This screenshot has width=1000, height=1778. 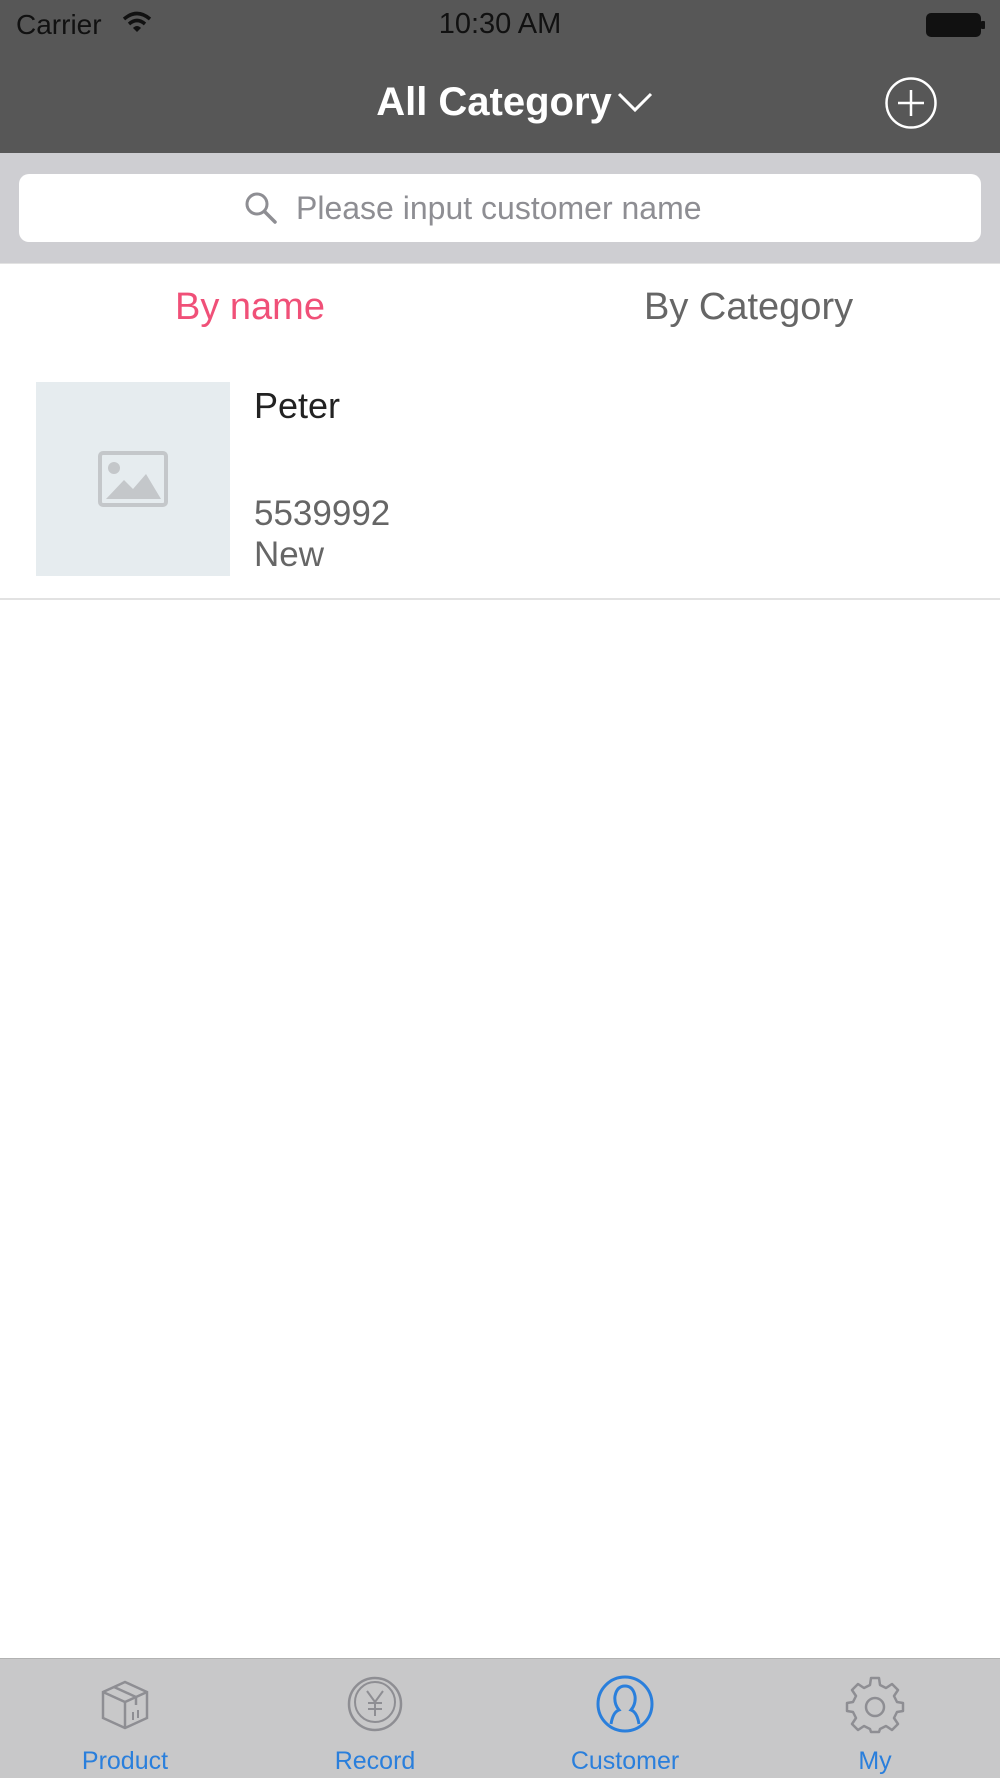 What do you see at coordinates (125, 1761) in the screenshot?
I see `tab-product-label: Product` at bounding box center [125, 1761].